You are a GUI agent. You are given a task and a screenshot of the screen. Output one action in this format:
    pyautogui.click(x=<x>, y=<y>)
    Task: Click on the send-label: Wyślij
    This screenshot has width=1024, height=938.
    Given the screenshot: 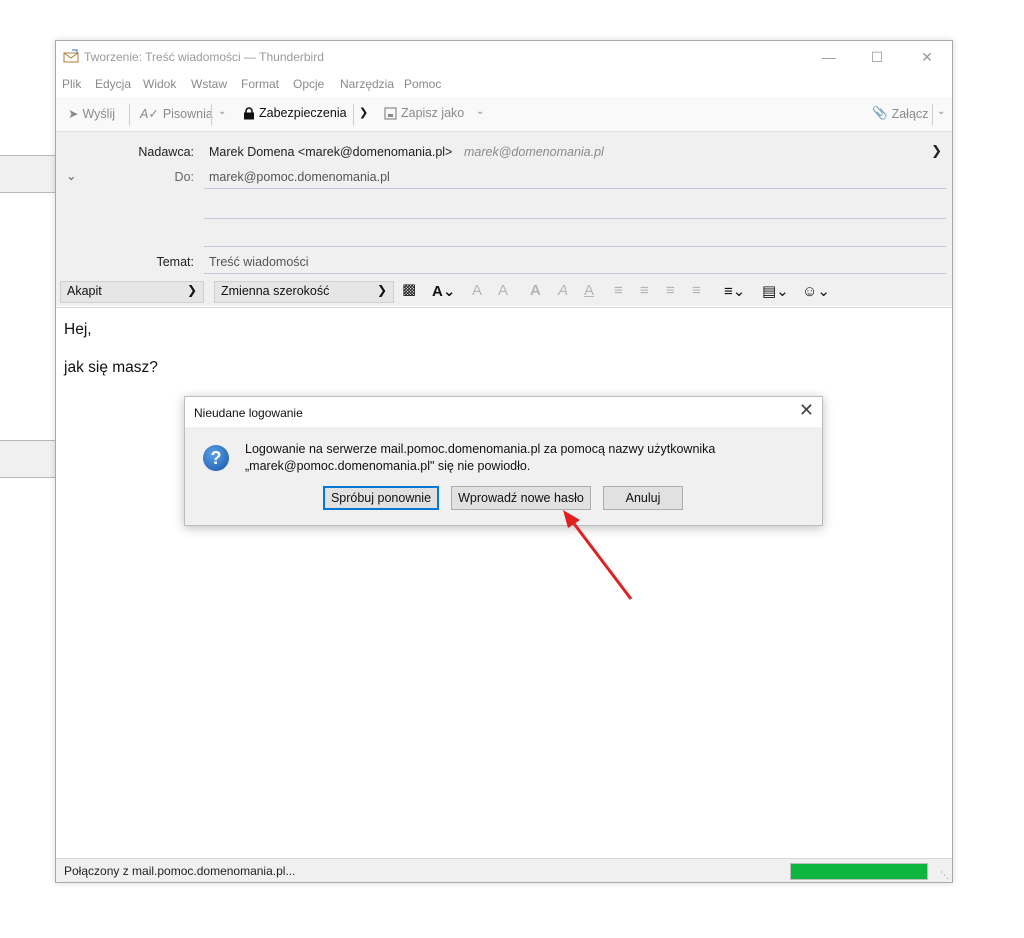 What is the action you would take?
    pyautogui.click(x=99, y=113)
    